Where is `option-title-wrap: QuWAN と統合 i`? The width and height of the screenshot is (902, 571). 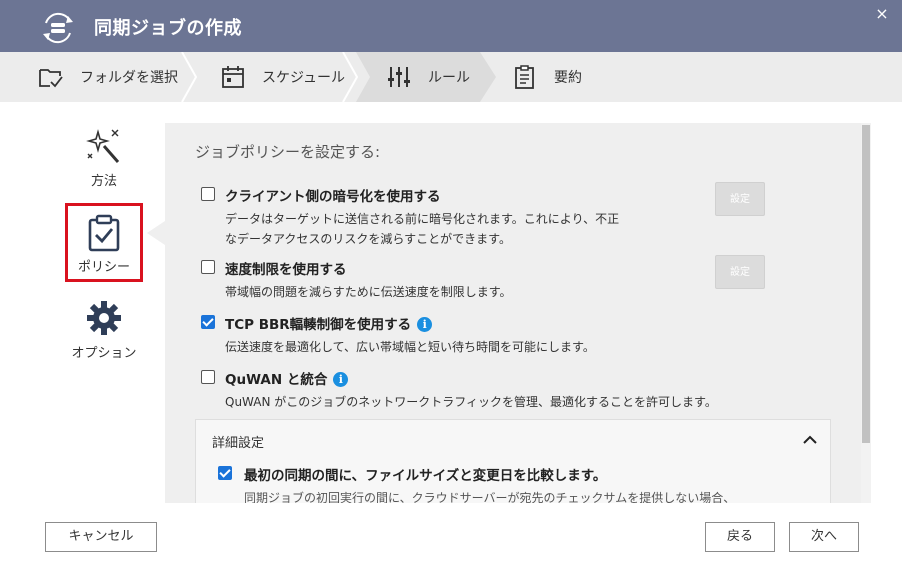 option-title-wrap: QuWAN と統合 i is located at coordinates (287, 378).